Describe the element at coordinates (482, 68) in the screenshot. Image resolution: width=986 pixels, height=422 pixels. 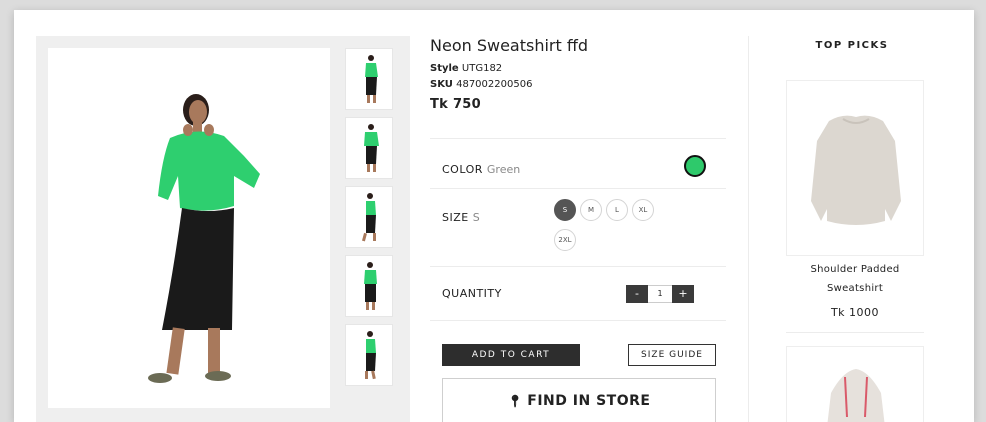
I see `style-value: UTG182` at that location.